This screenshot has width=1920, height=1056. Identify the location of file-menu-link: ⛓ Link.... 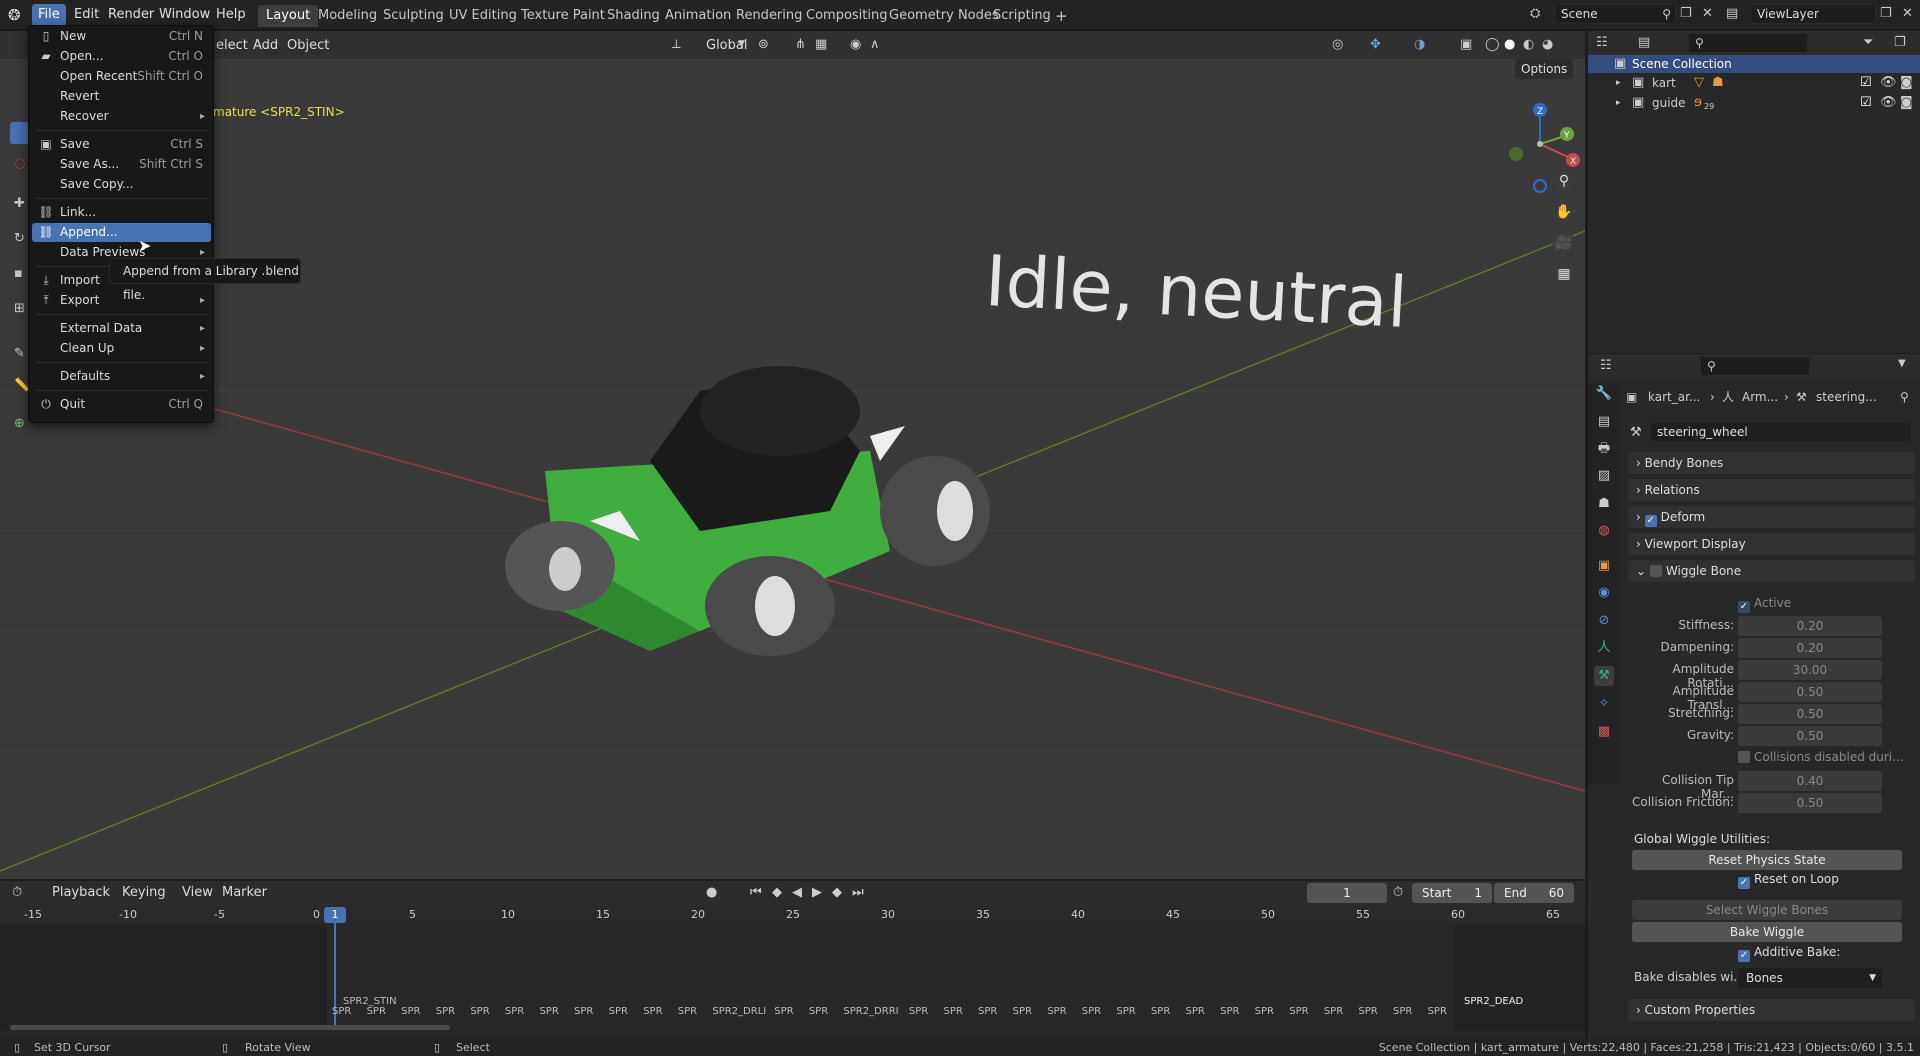
(121, 212).